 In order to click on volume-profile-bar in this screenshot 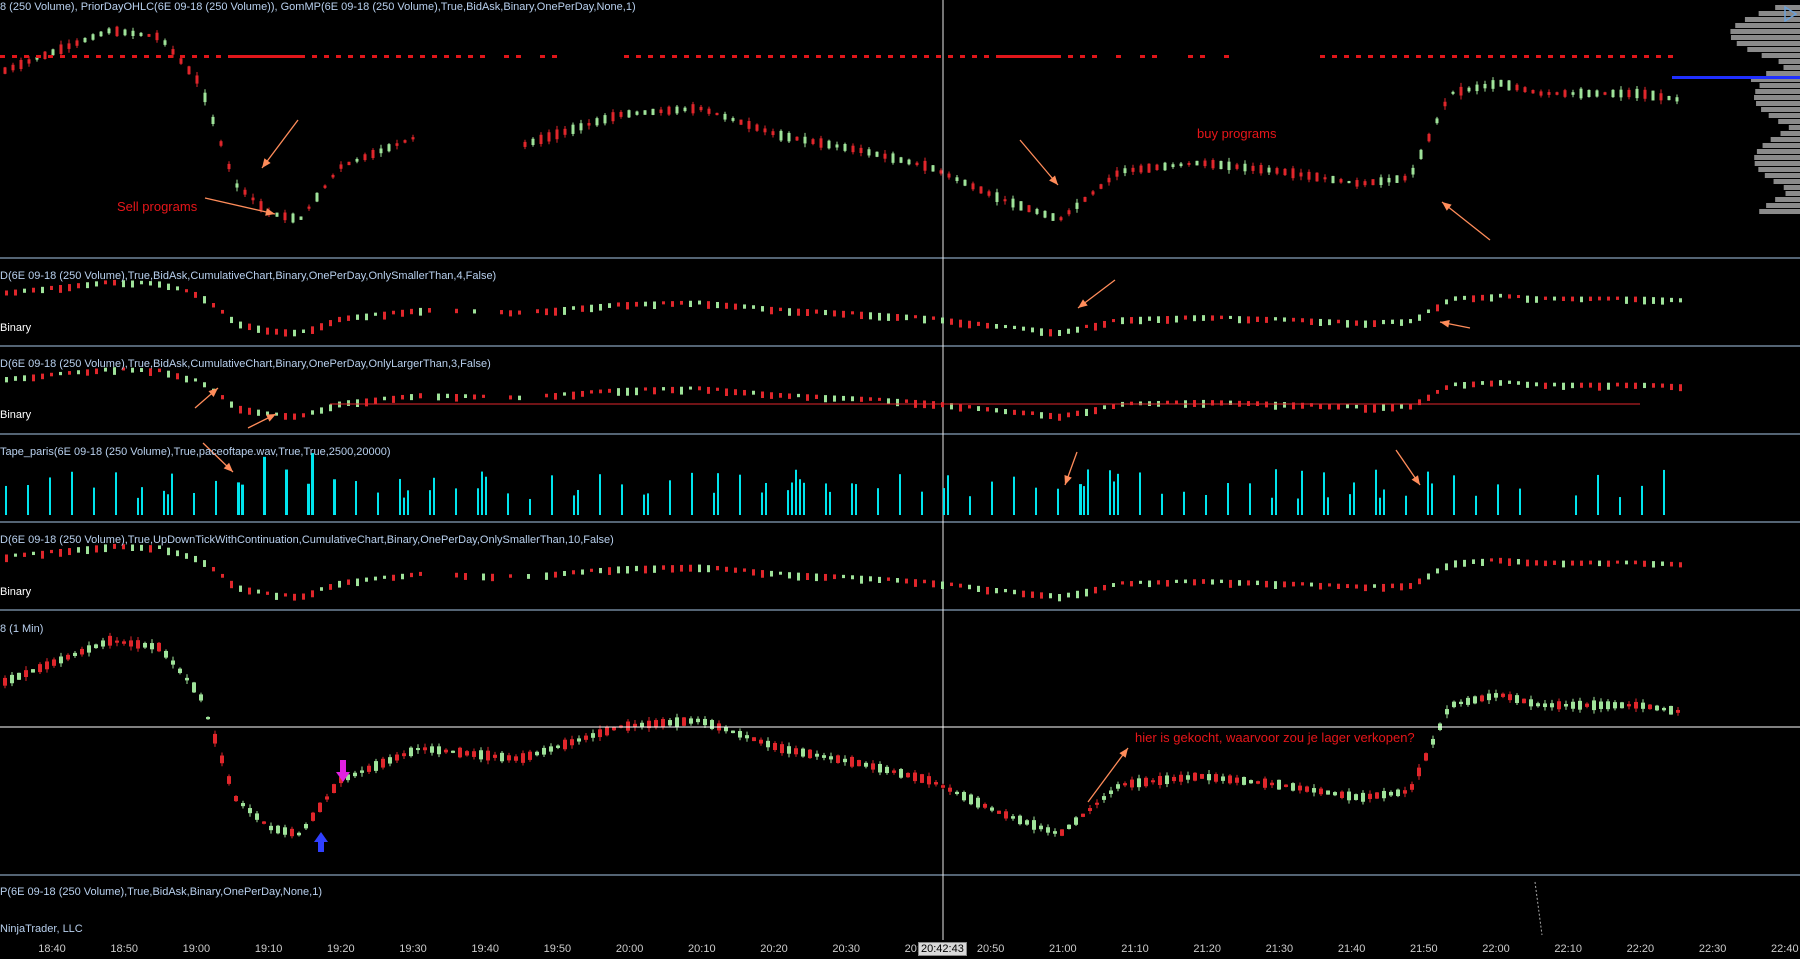, I will do `click(1773, 49)`.